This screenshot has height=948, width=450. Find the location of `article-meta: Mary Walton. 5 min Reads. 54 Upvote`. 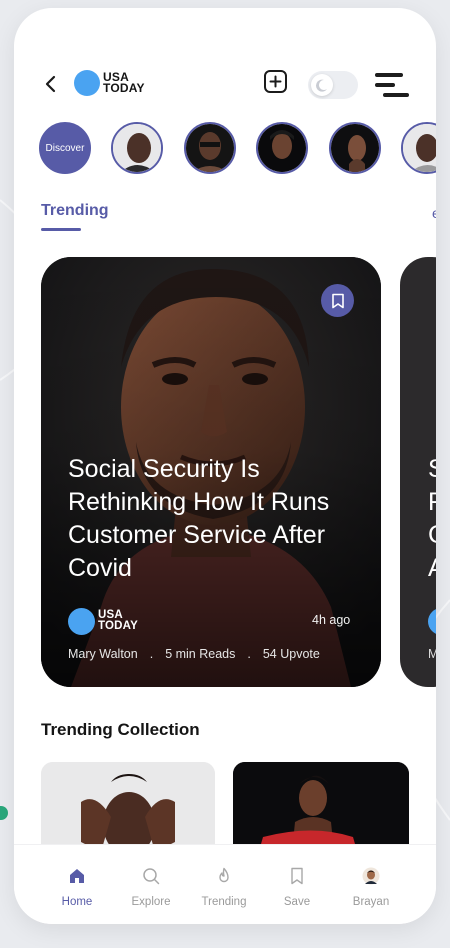

article-meta: Mary Walton. 5 min Reads. 54 Upvote is located at coordinates (194, 654).